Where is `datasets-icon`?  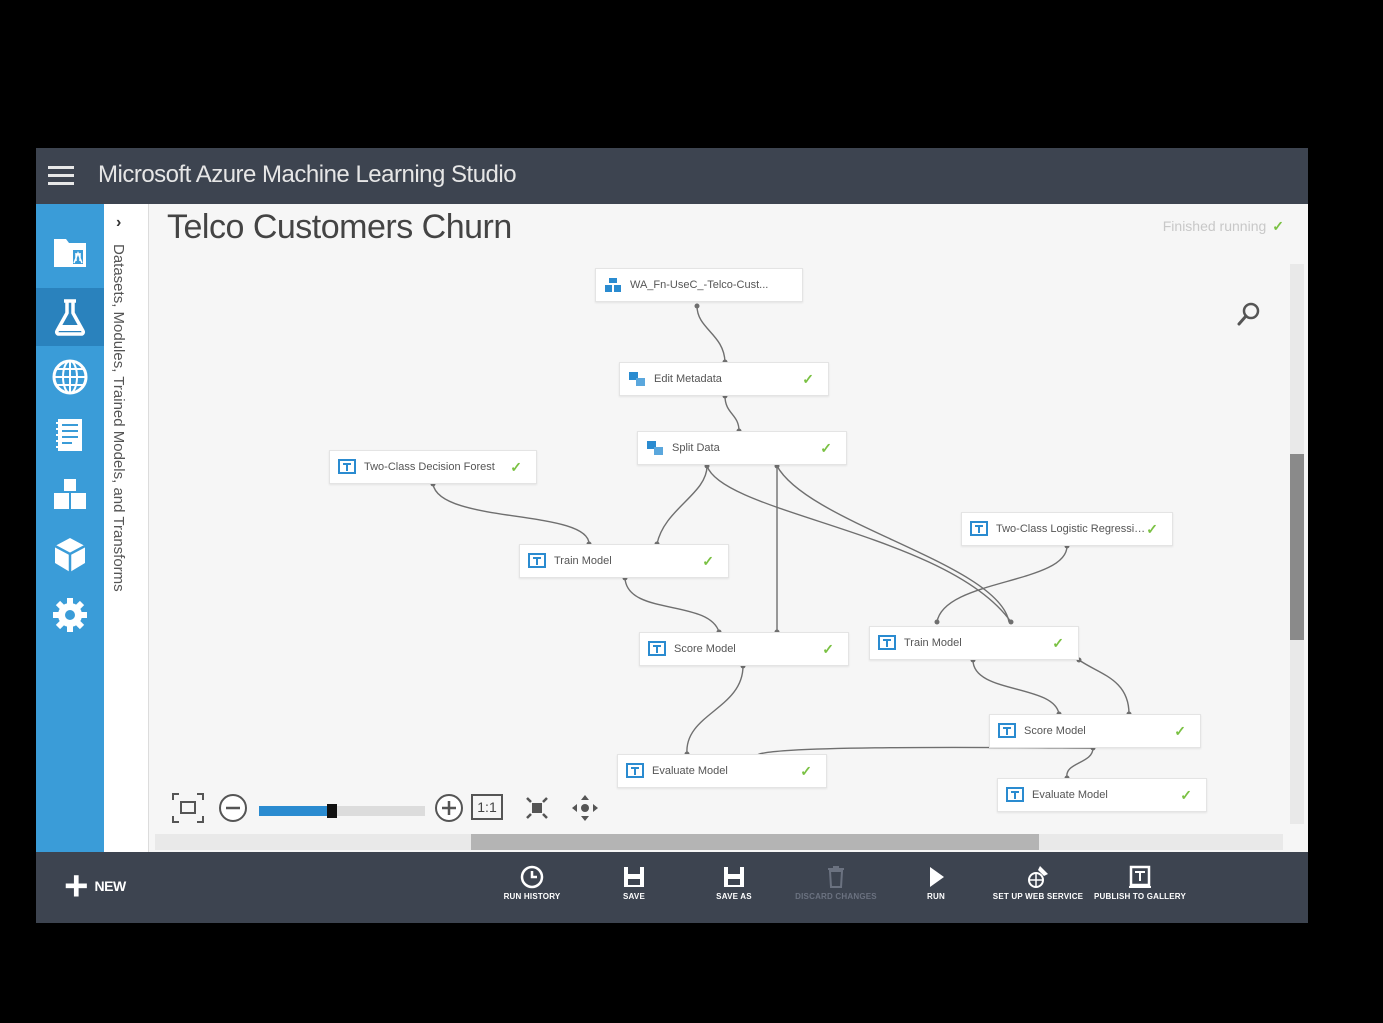
datasets-icon is located at coordinates (70, 494).